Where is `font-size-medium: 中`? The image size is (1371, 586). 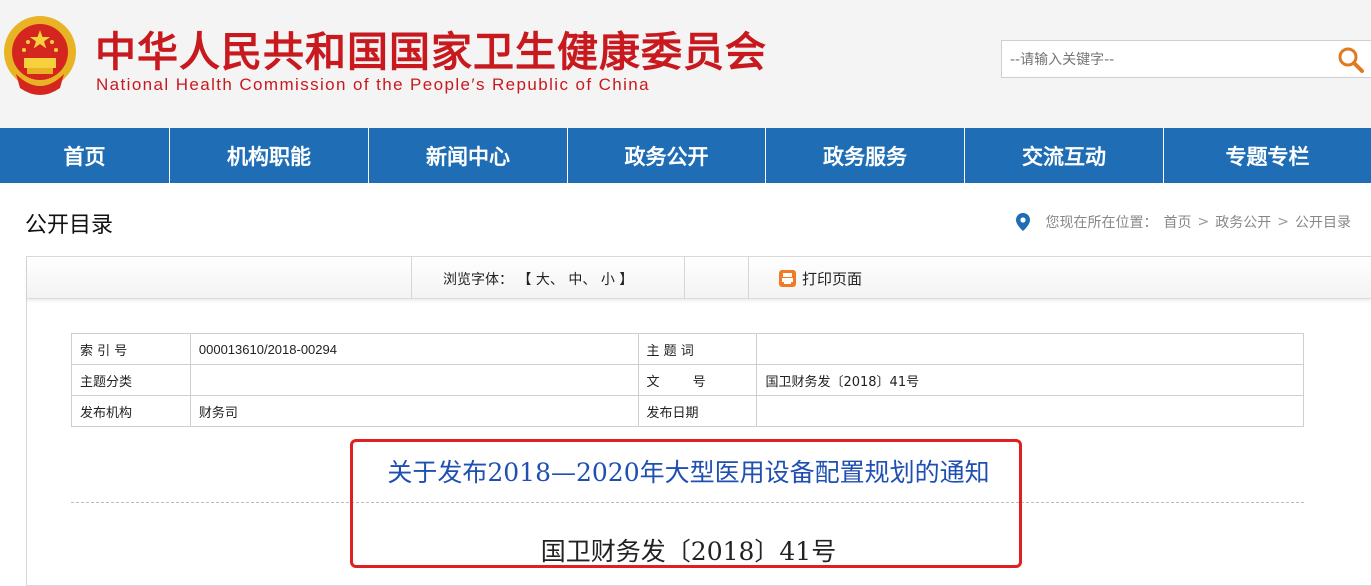
font-size-medium: 中 is located at coordinates (575, 280).